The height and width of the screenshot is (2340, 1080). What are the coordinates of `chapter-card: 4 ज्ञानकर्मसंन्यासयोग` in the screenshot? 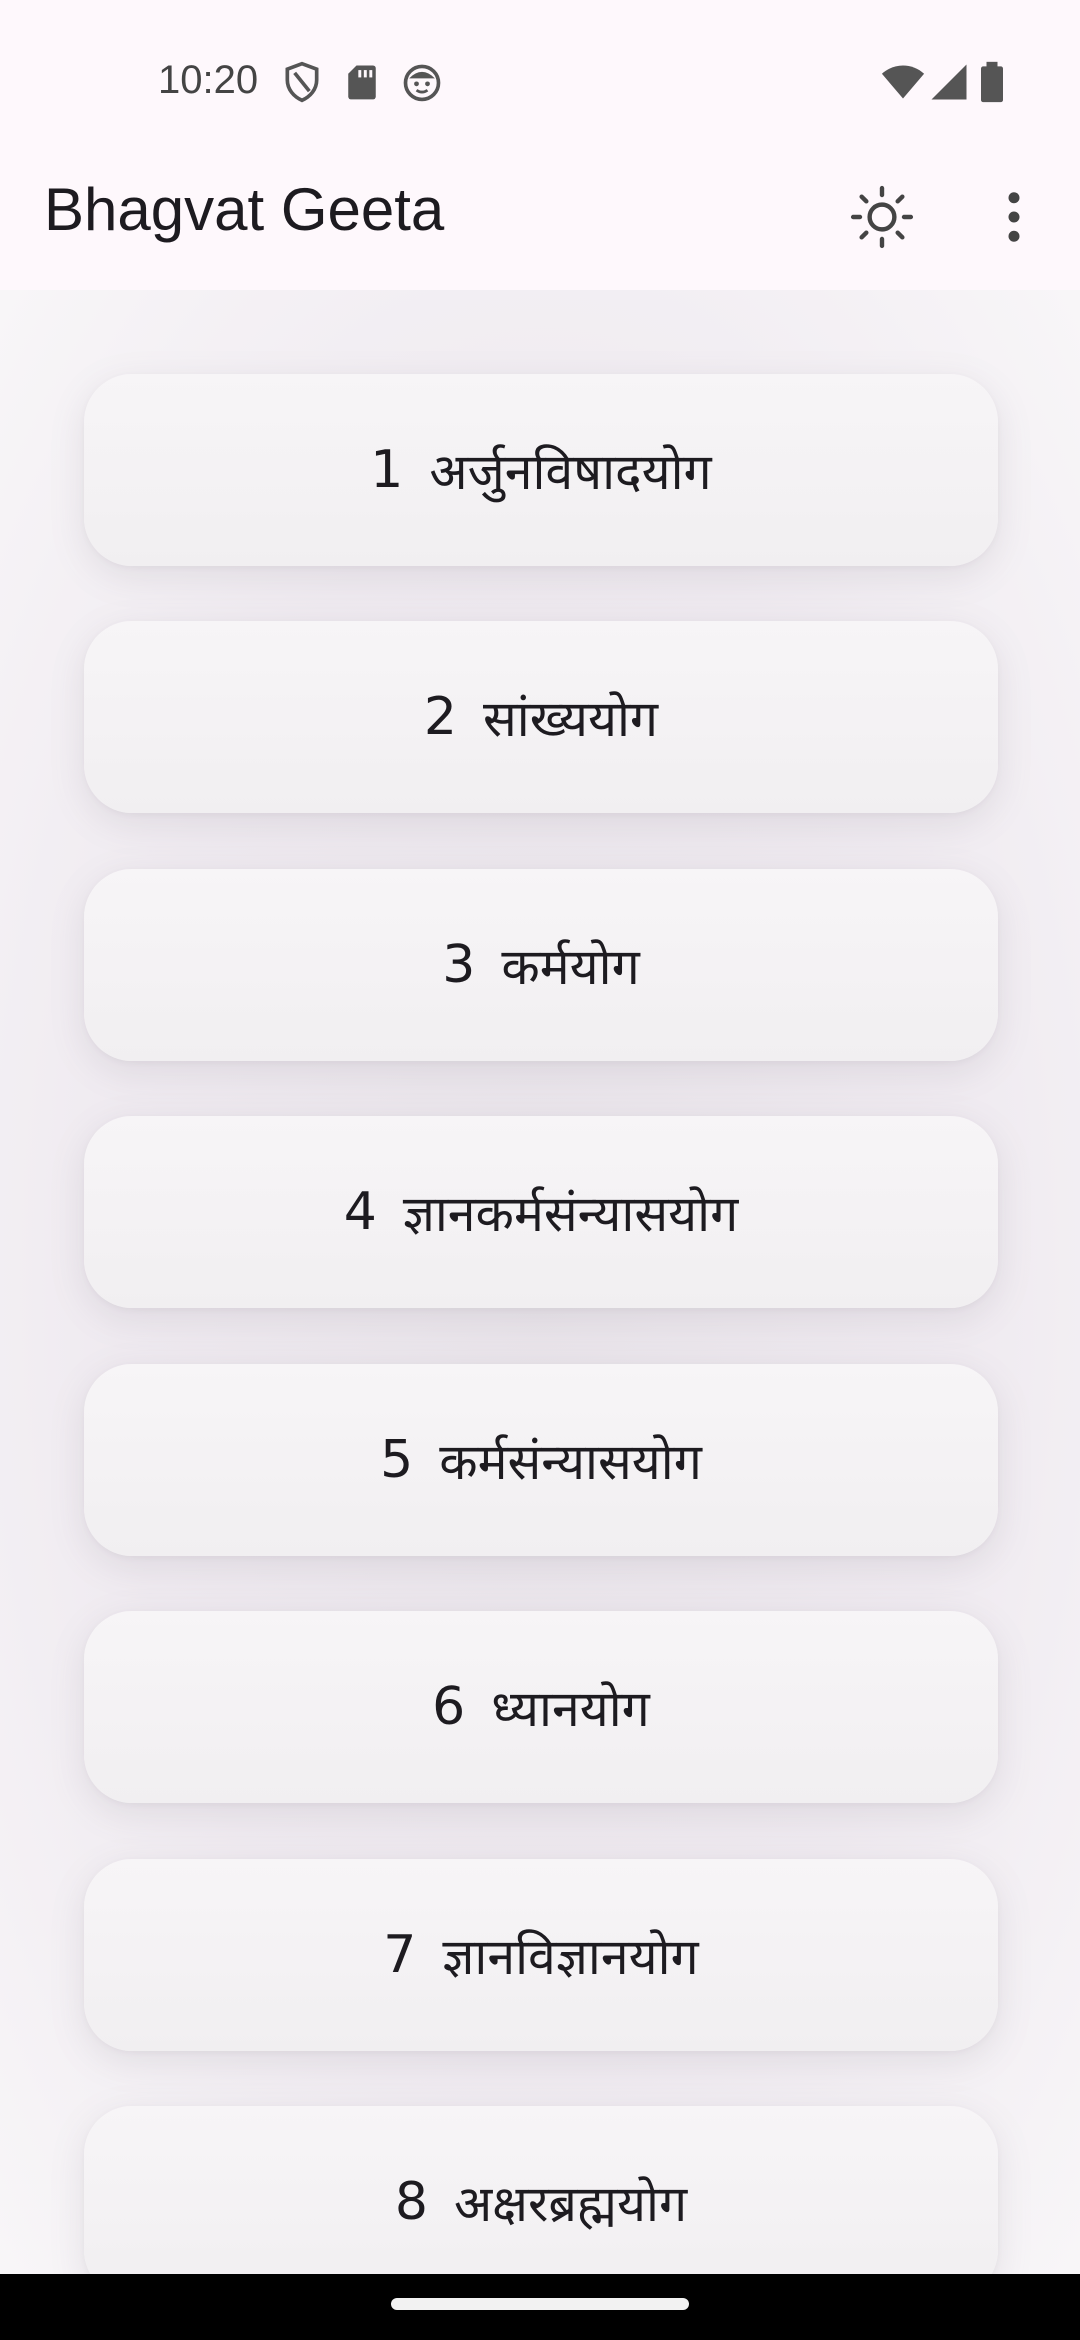 It's located at (541, 1212).